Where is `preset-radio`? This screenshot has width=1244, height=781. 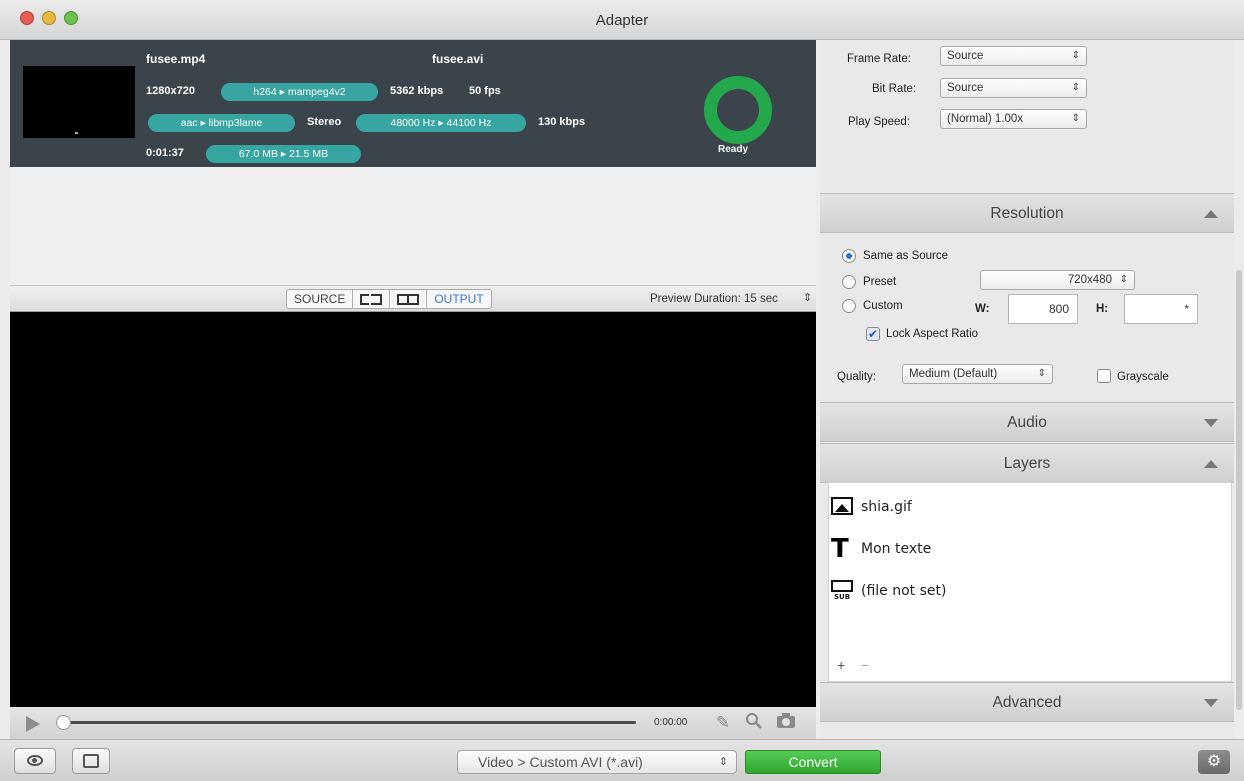
preset-radio is located at coordinates (849, 282).